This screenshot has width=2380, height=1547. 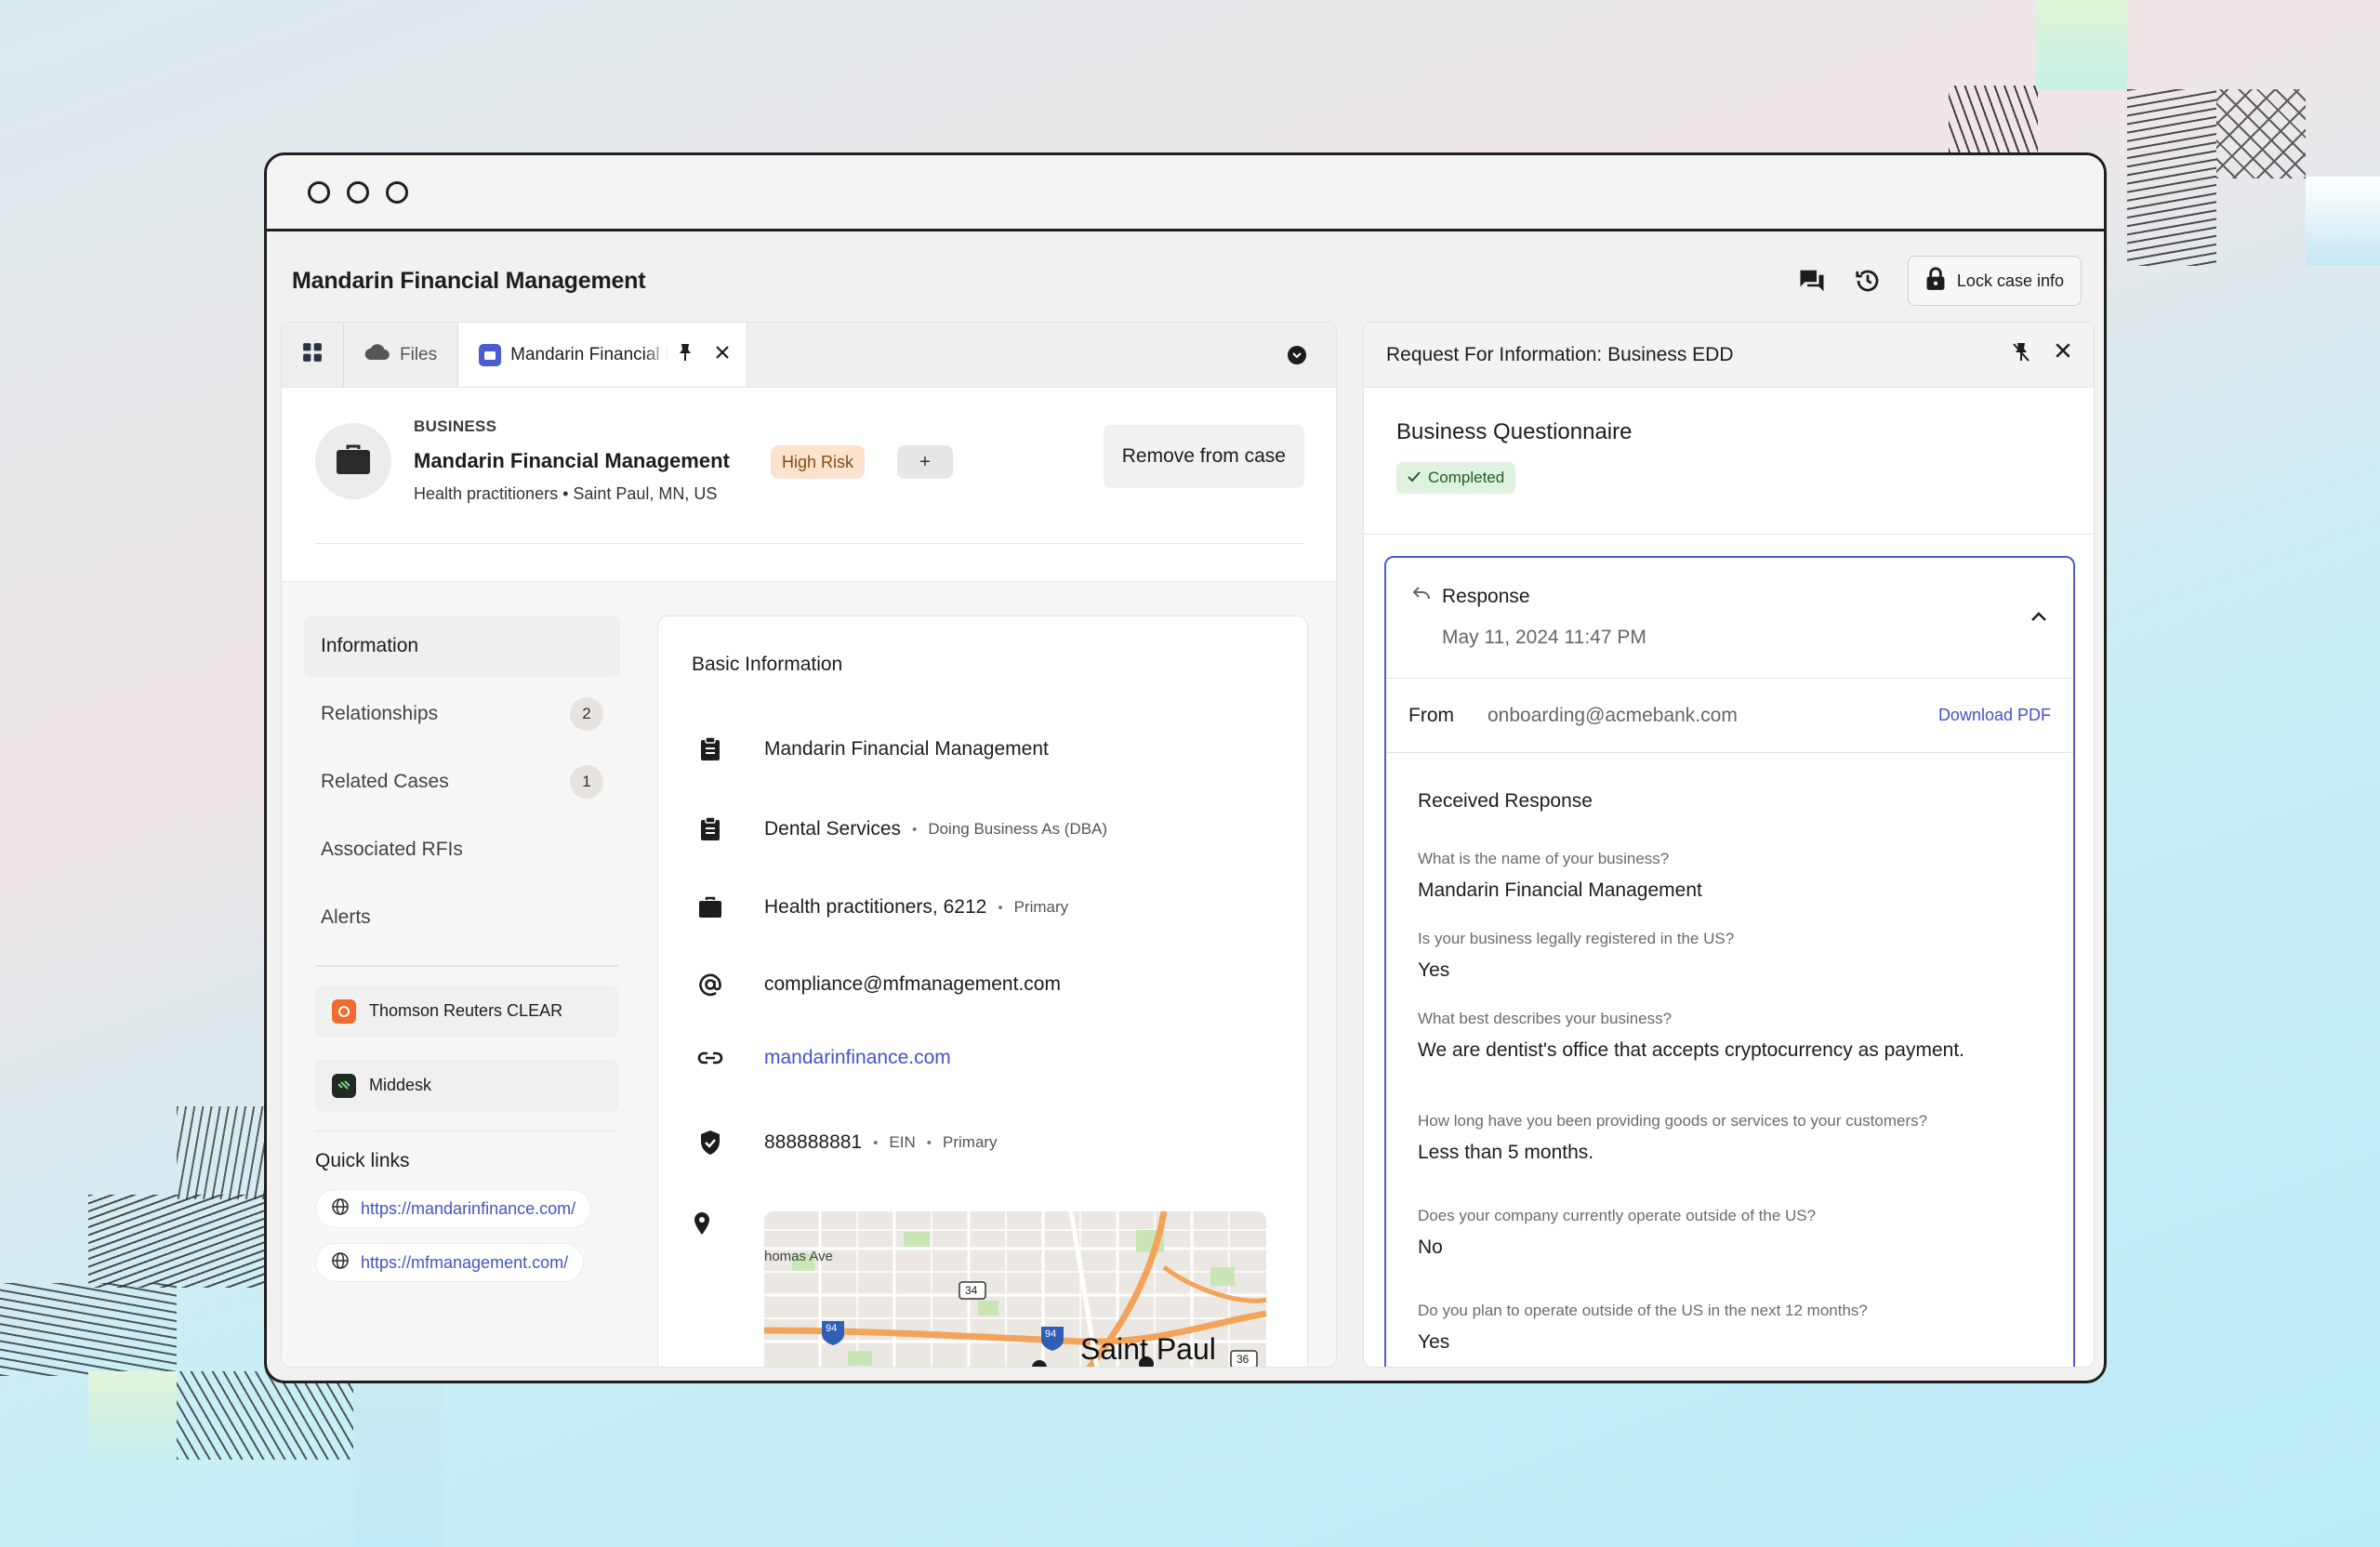 I want to click on map-street-label: homas Ave, so click(x=798, y=1256).